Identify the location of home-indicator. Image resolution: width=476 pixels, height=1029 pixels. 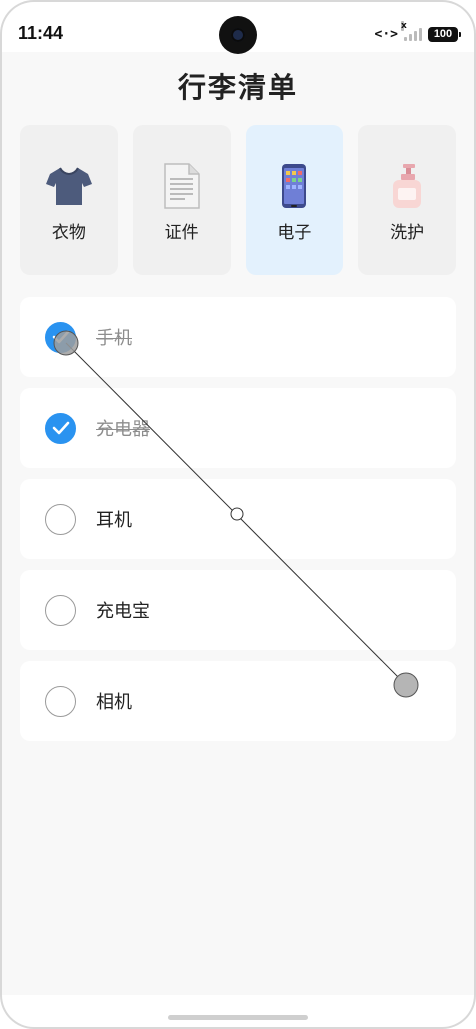
(238, 1017).